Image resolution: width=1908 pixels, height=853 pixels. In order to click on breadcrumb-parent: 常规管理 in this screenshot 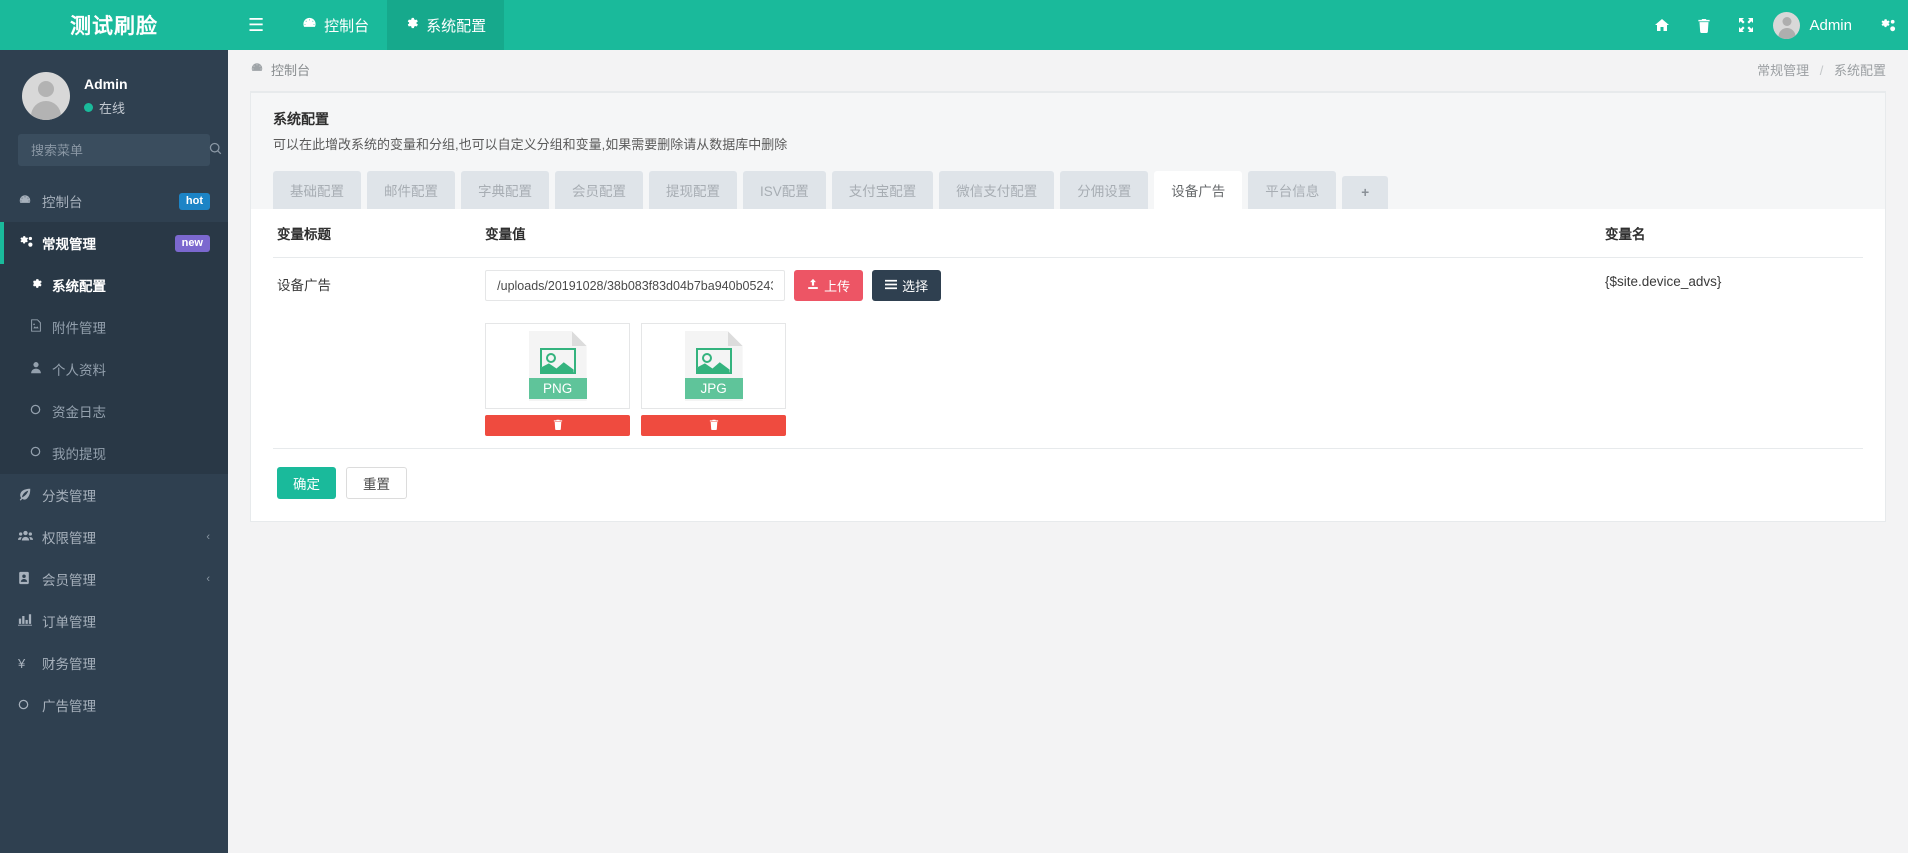, I will do `click(1783, 70)`.